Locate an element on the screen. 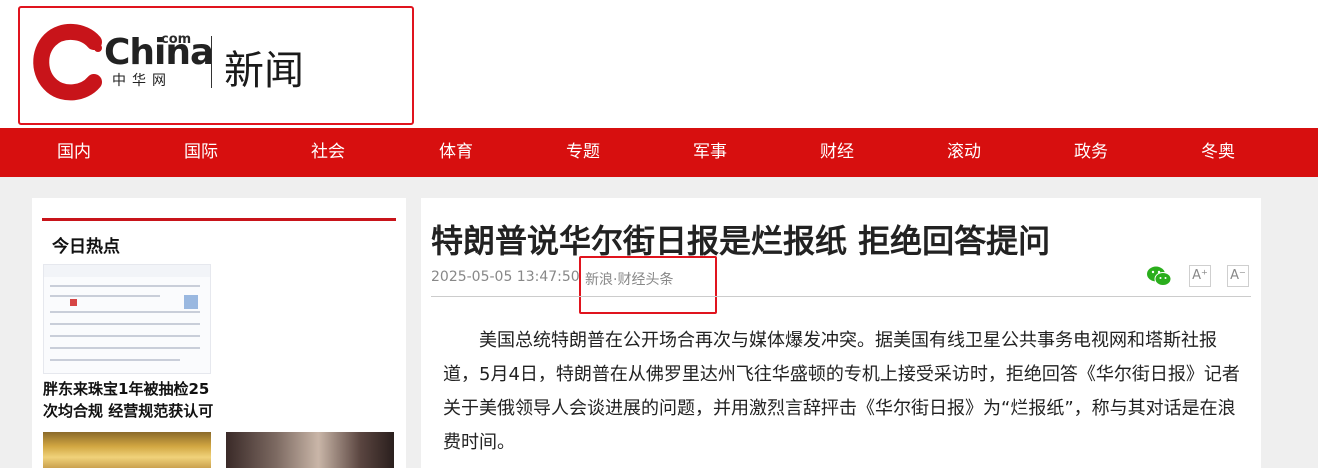  main-nav: 国内 国际 社会 体育 专题 军事 财经 滚动 政务 冬奥 is located at coordinates (659, 152).